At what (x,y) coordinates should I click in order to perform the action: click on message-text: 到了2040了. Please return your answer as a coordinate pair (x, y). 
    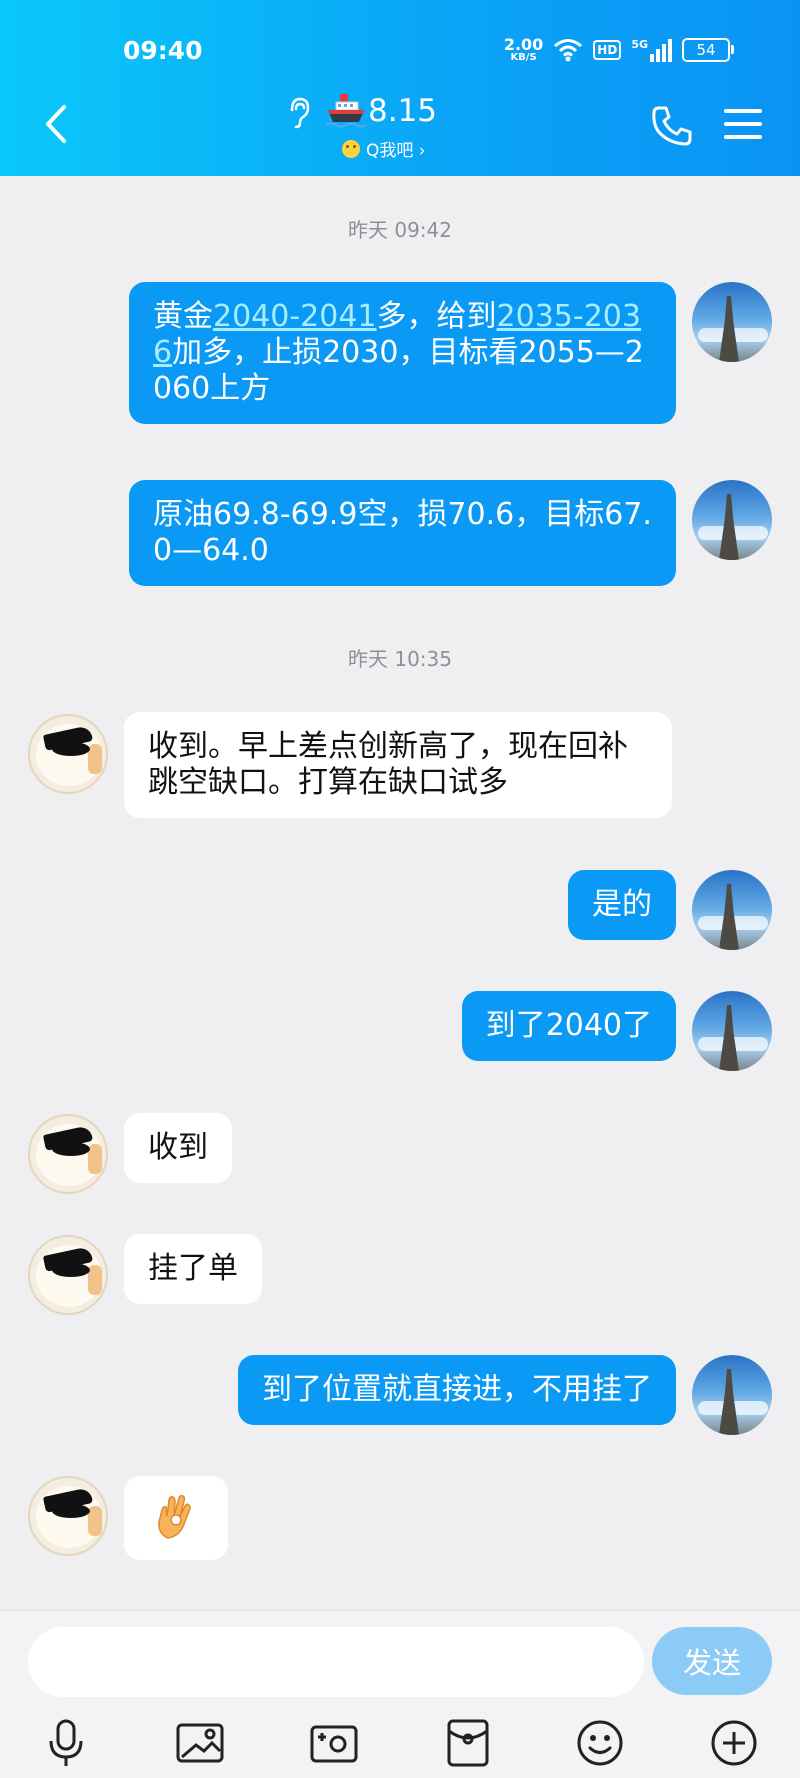
    Looking at the image, I should click on (568, 1025).